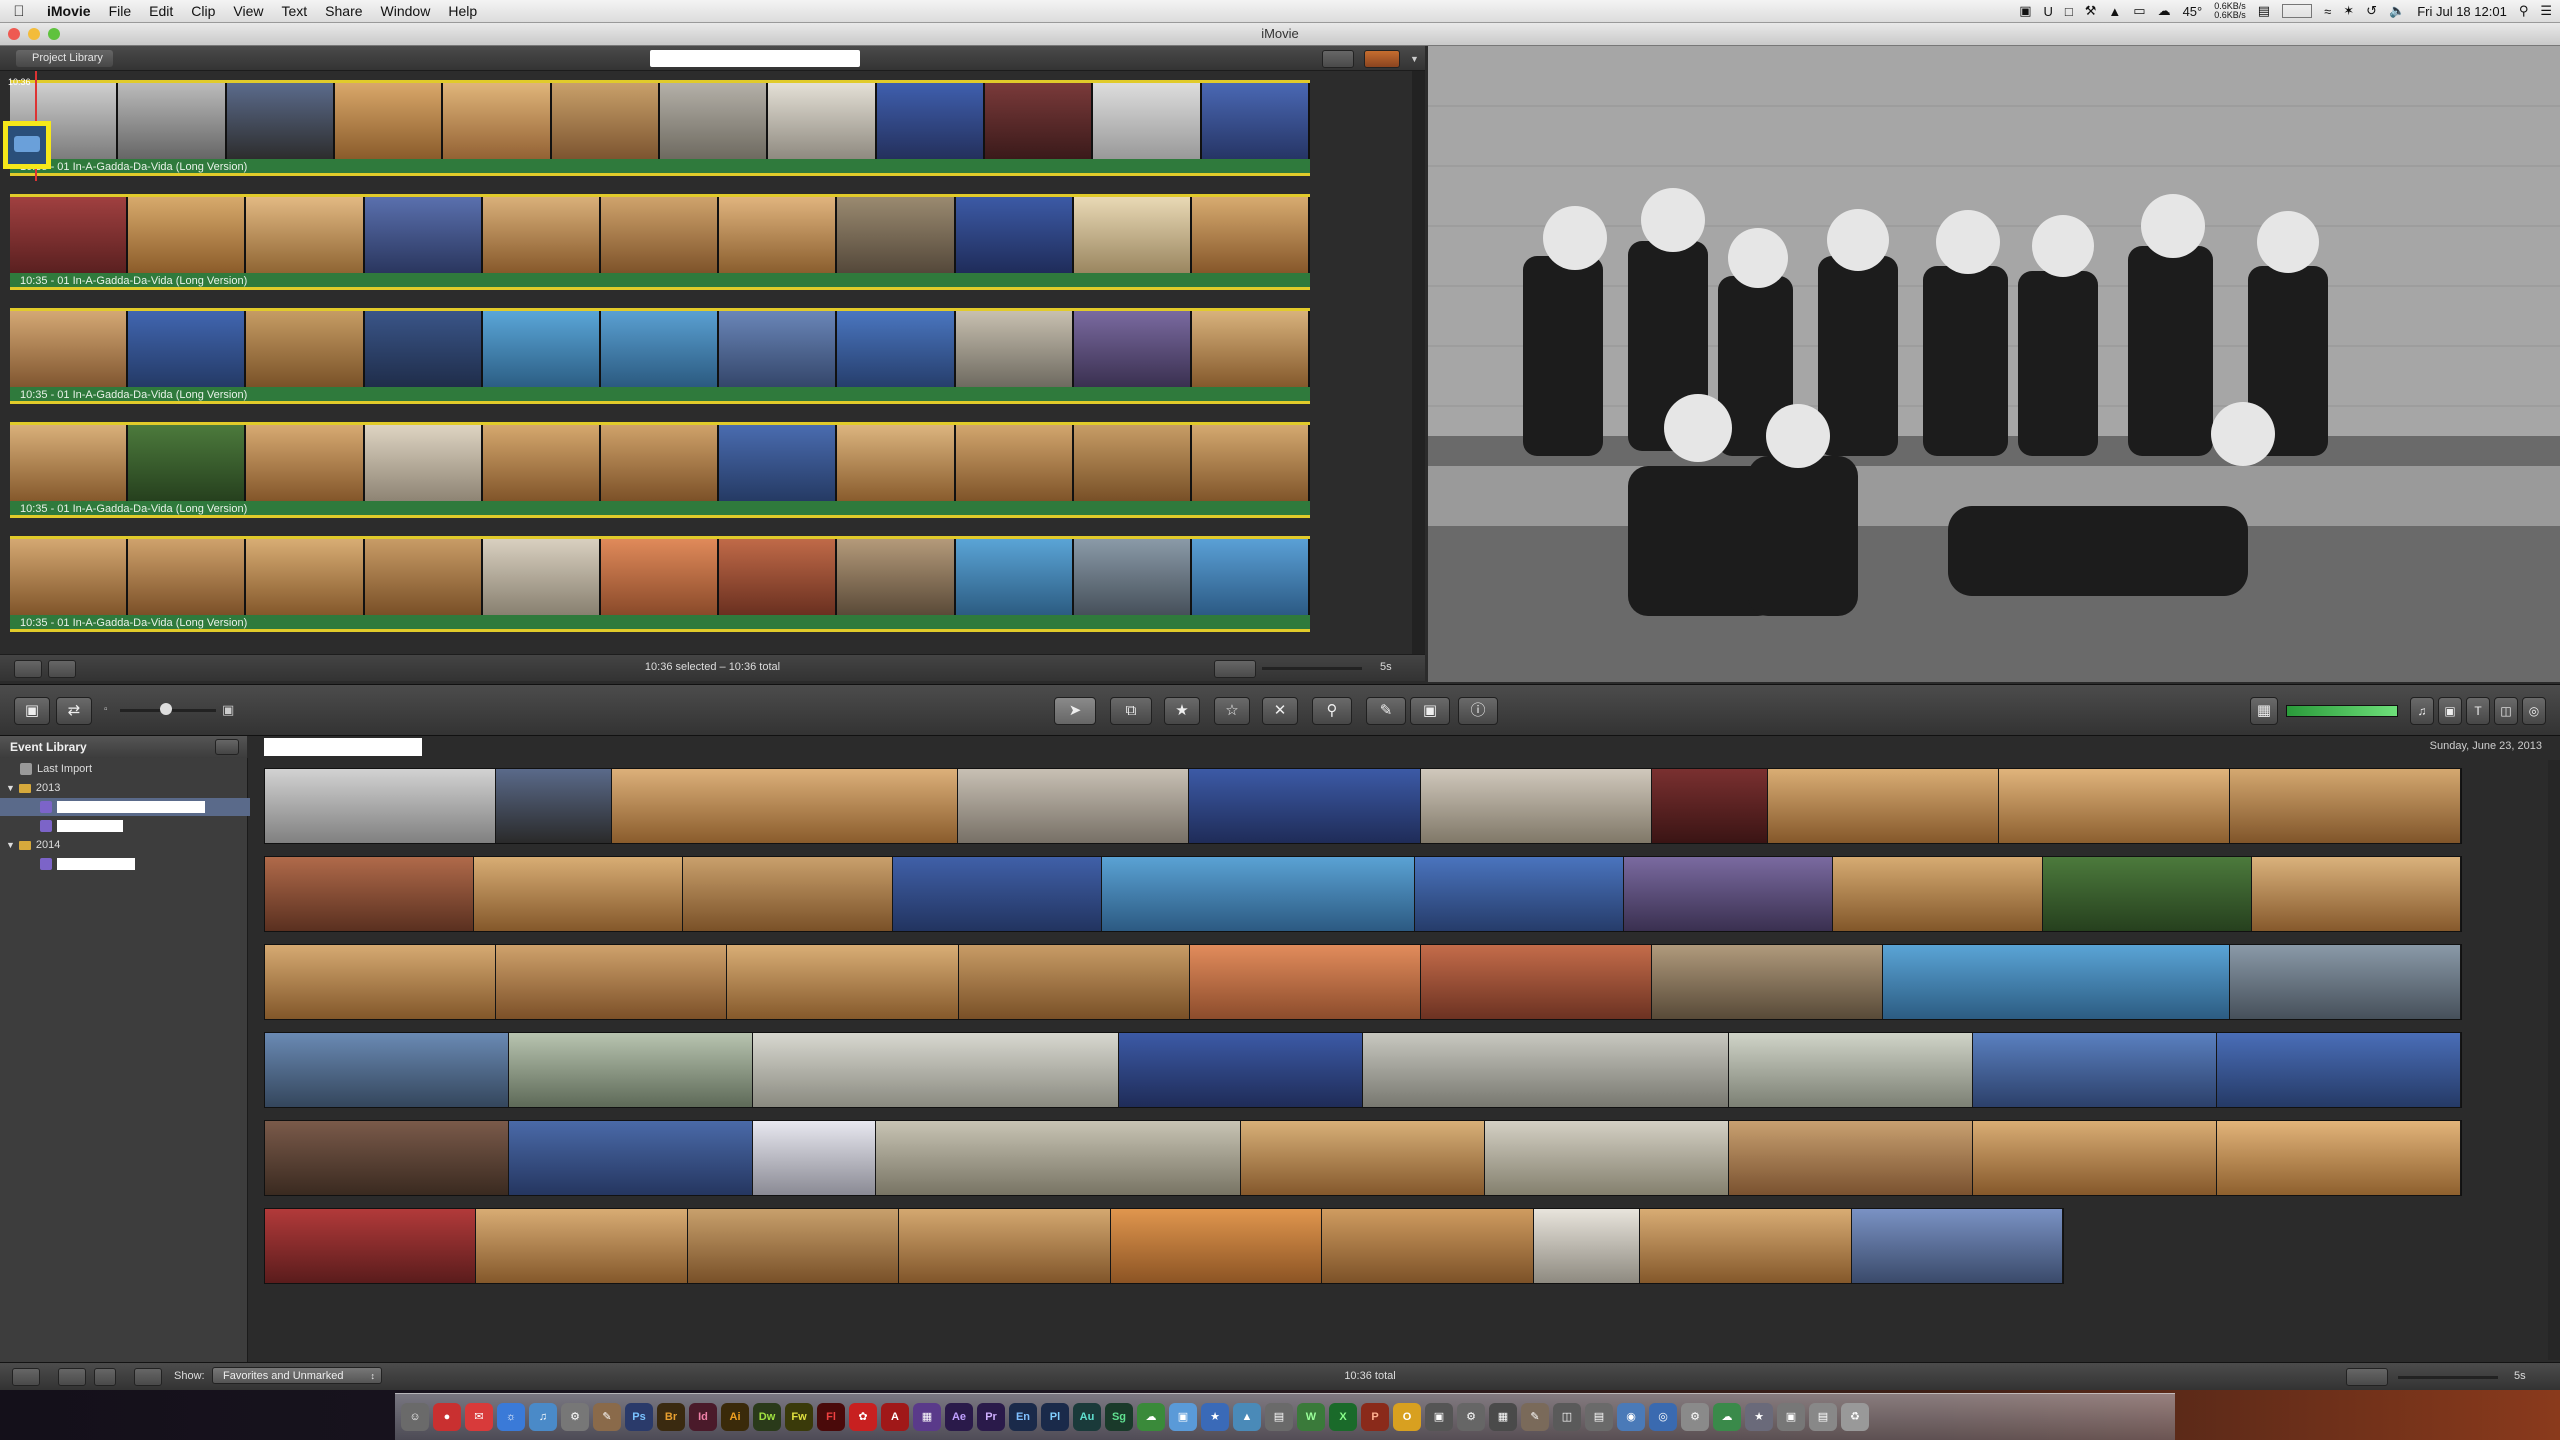 The image size is (2560, 1440). What do you see at coordinates (32, 711) in the screenshot?
I see `camera-import-button: ▣` at bounding box center [32, 711].